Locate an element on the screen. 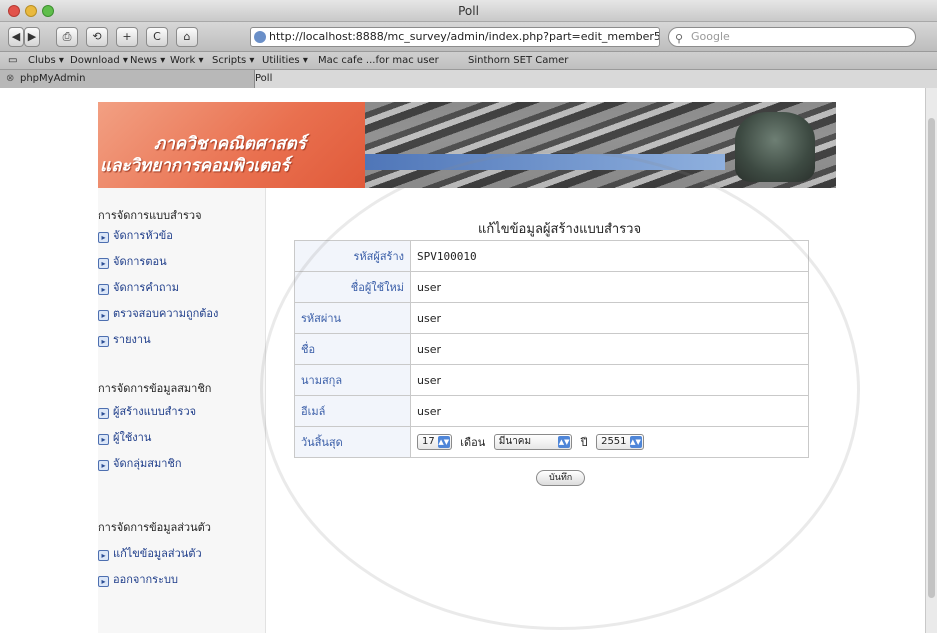 This screenshot has height=633, width=937. form-row: รหัสผ่าน user is located at coordinates (551, 318).